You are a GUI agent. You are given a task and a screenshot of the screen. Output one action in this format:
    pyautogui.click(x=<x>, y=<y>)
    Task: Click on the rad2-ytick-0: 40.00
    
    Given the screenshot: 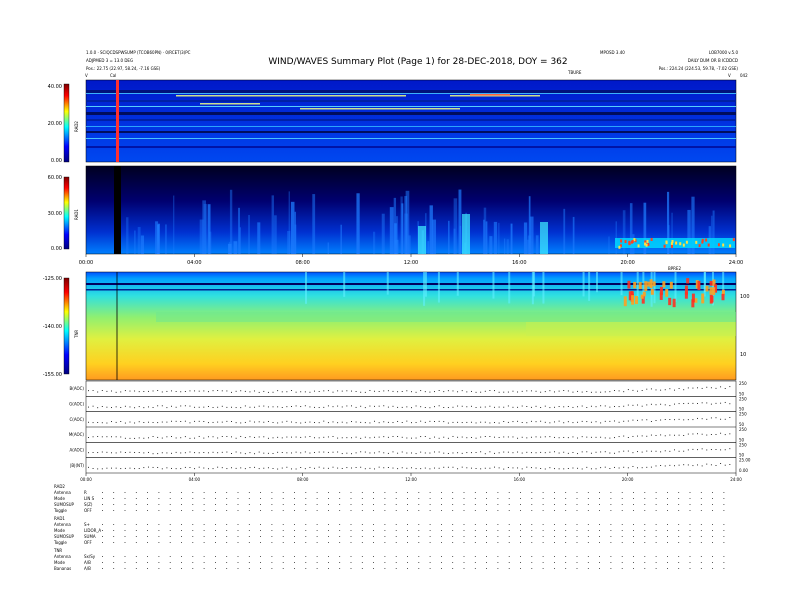 What is the action you would take?
    pyautogui.click(x=55, y=87)
    